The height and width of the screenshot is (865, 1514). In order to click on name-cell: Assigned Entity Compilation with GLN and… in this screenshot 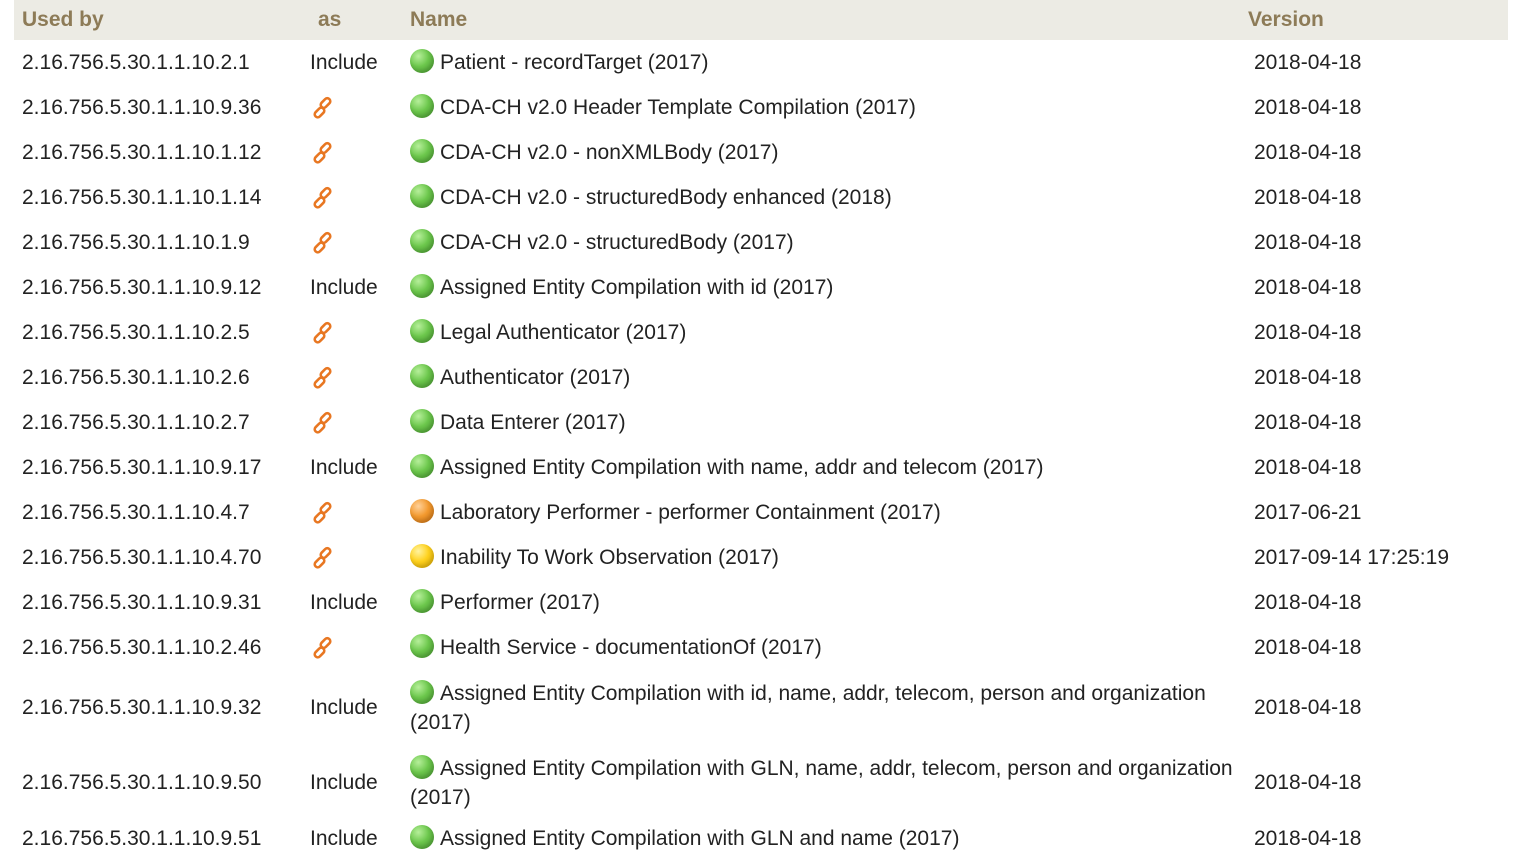, I will do `click(821, 839)`.